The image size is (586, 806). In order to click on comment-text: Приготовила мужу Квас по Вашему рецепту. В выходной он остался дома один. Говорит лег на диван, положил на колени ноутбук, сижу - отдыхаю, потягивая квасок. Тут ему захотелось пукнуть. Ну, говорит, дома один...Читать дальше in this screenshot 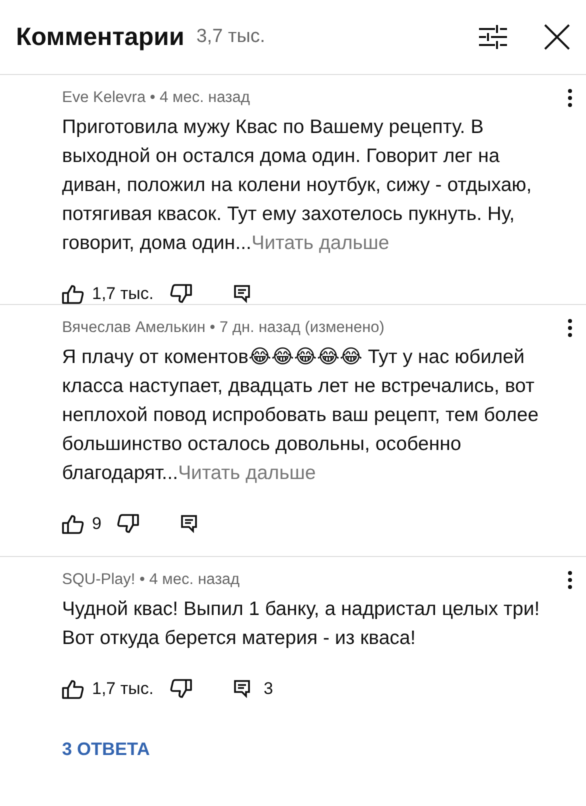, I will do `click(297, 185)`.